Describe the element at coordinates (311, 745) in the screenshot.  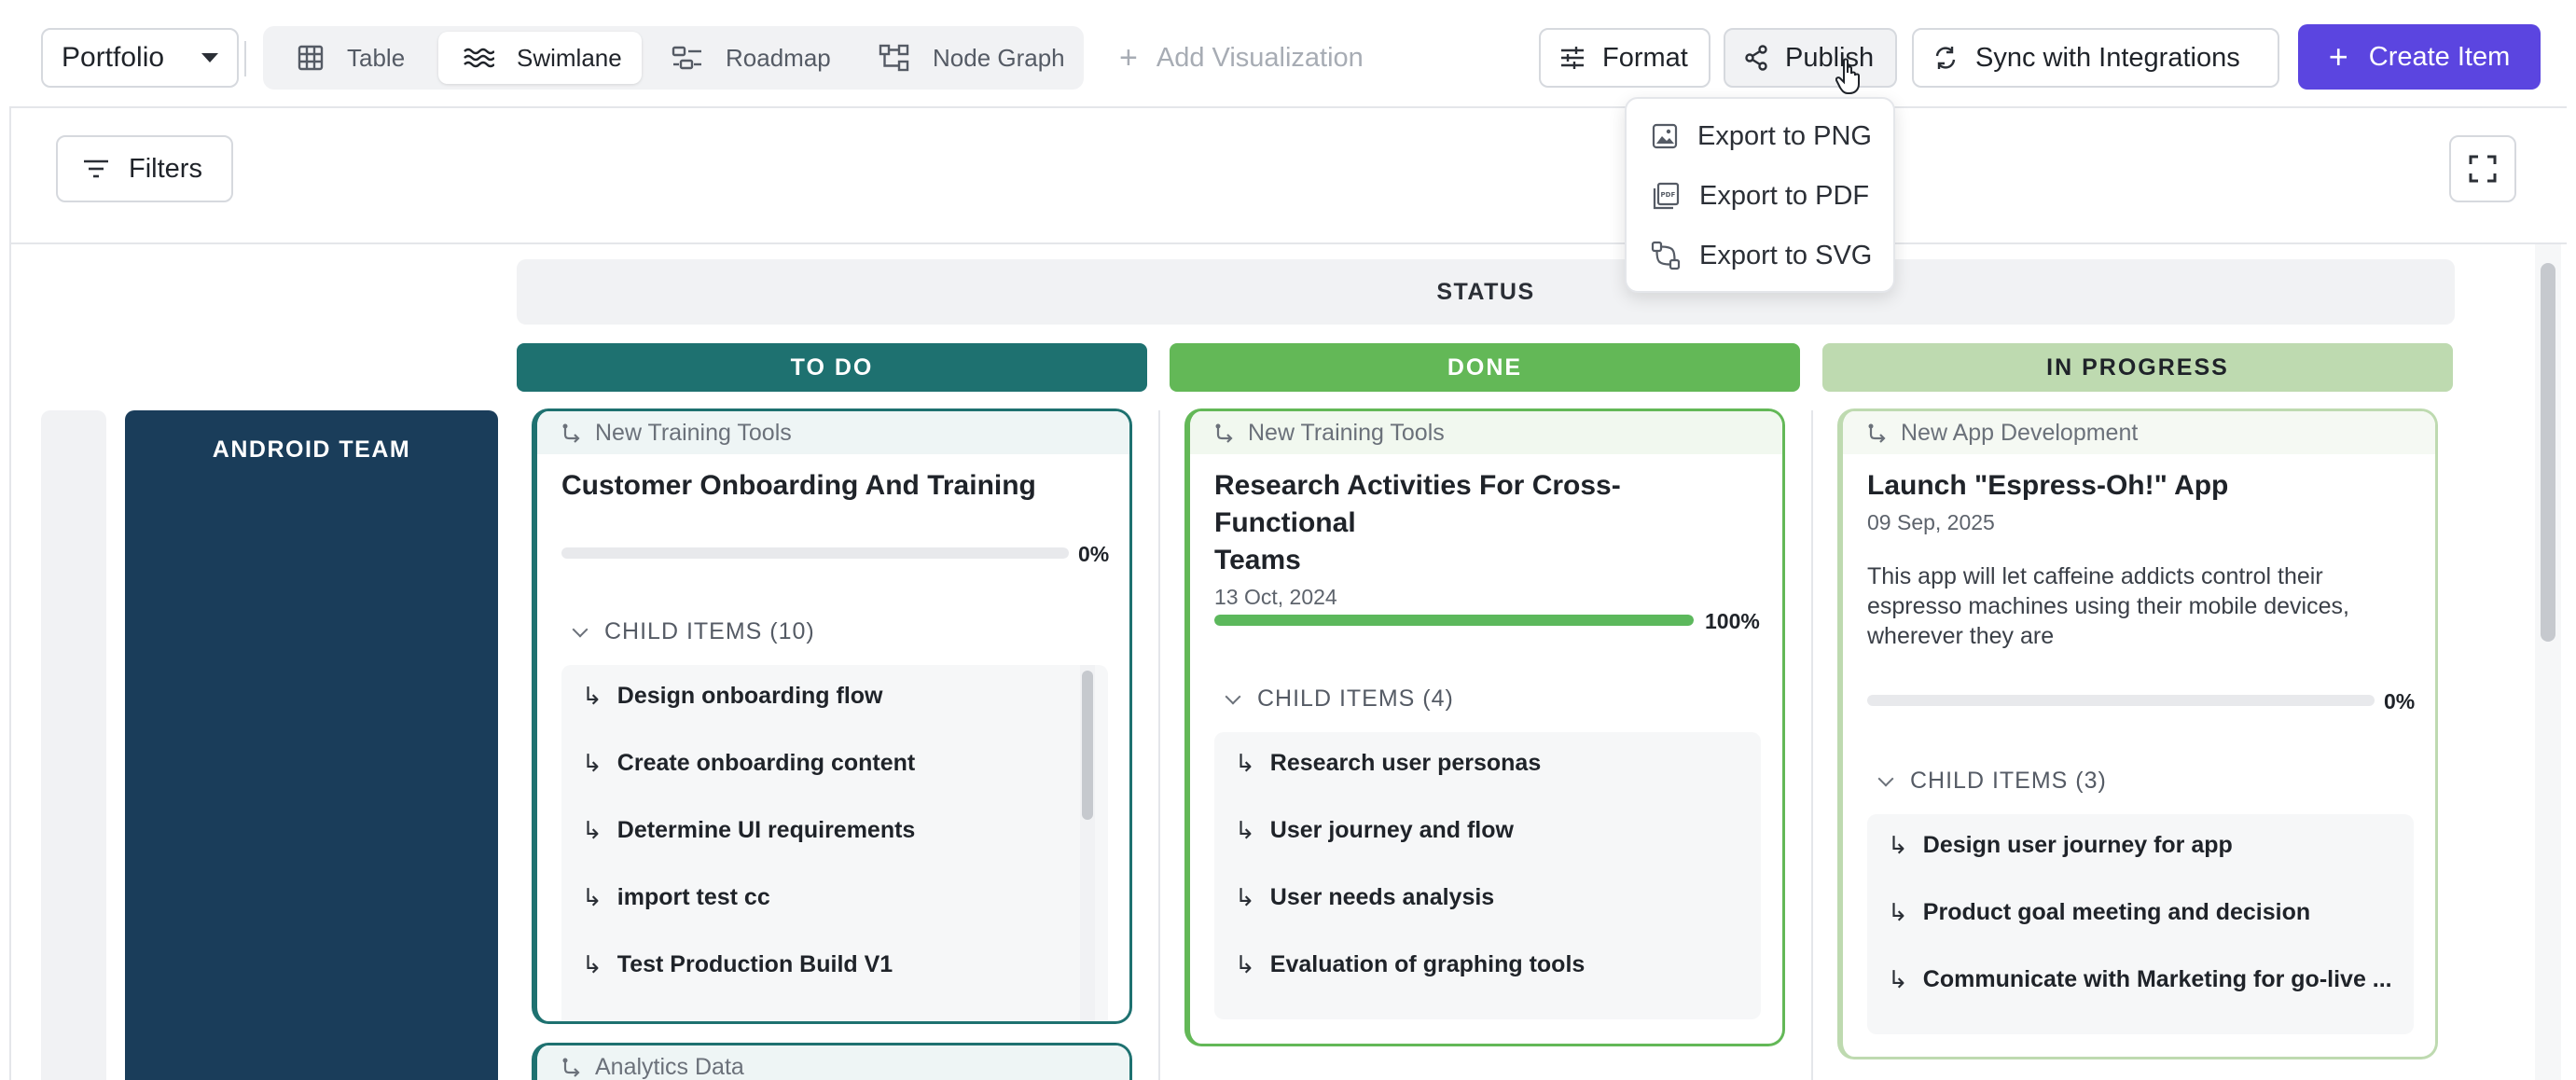
I see `row-header-android-team: ANDROID TEAM` at that location.